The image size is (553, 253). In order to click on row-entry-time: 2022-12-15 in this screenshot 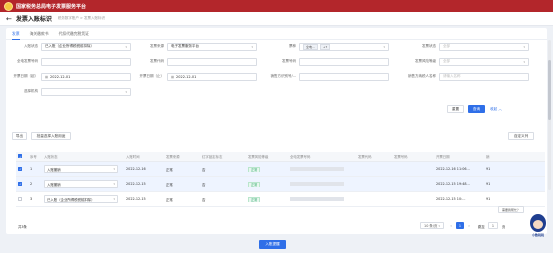, I will do `click(136, 199)`.